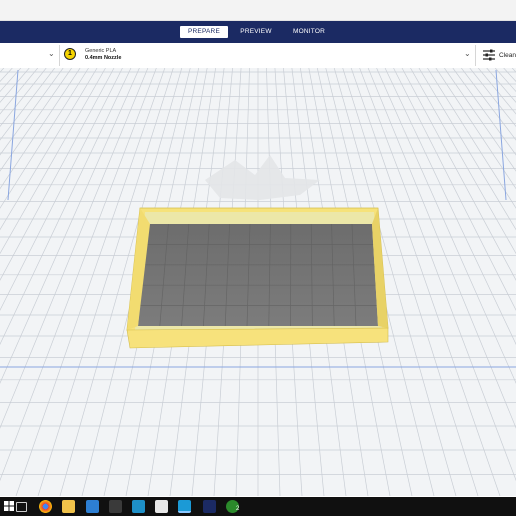 Image resolution: width=516 pixels, height=516 pixels. Describe the element at coordinates (138, 506) in the screenshot. I see `edge-icon` at that location.